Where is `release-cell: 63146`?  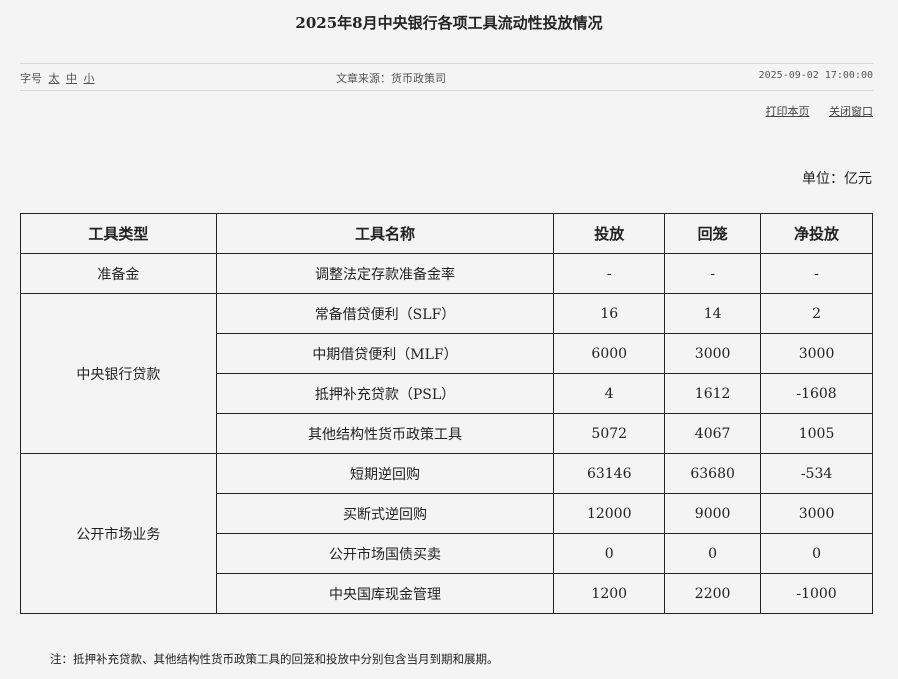
release-cell: 63146 is located at coordinates (609, 473).